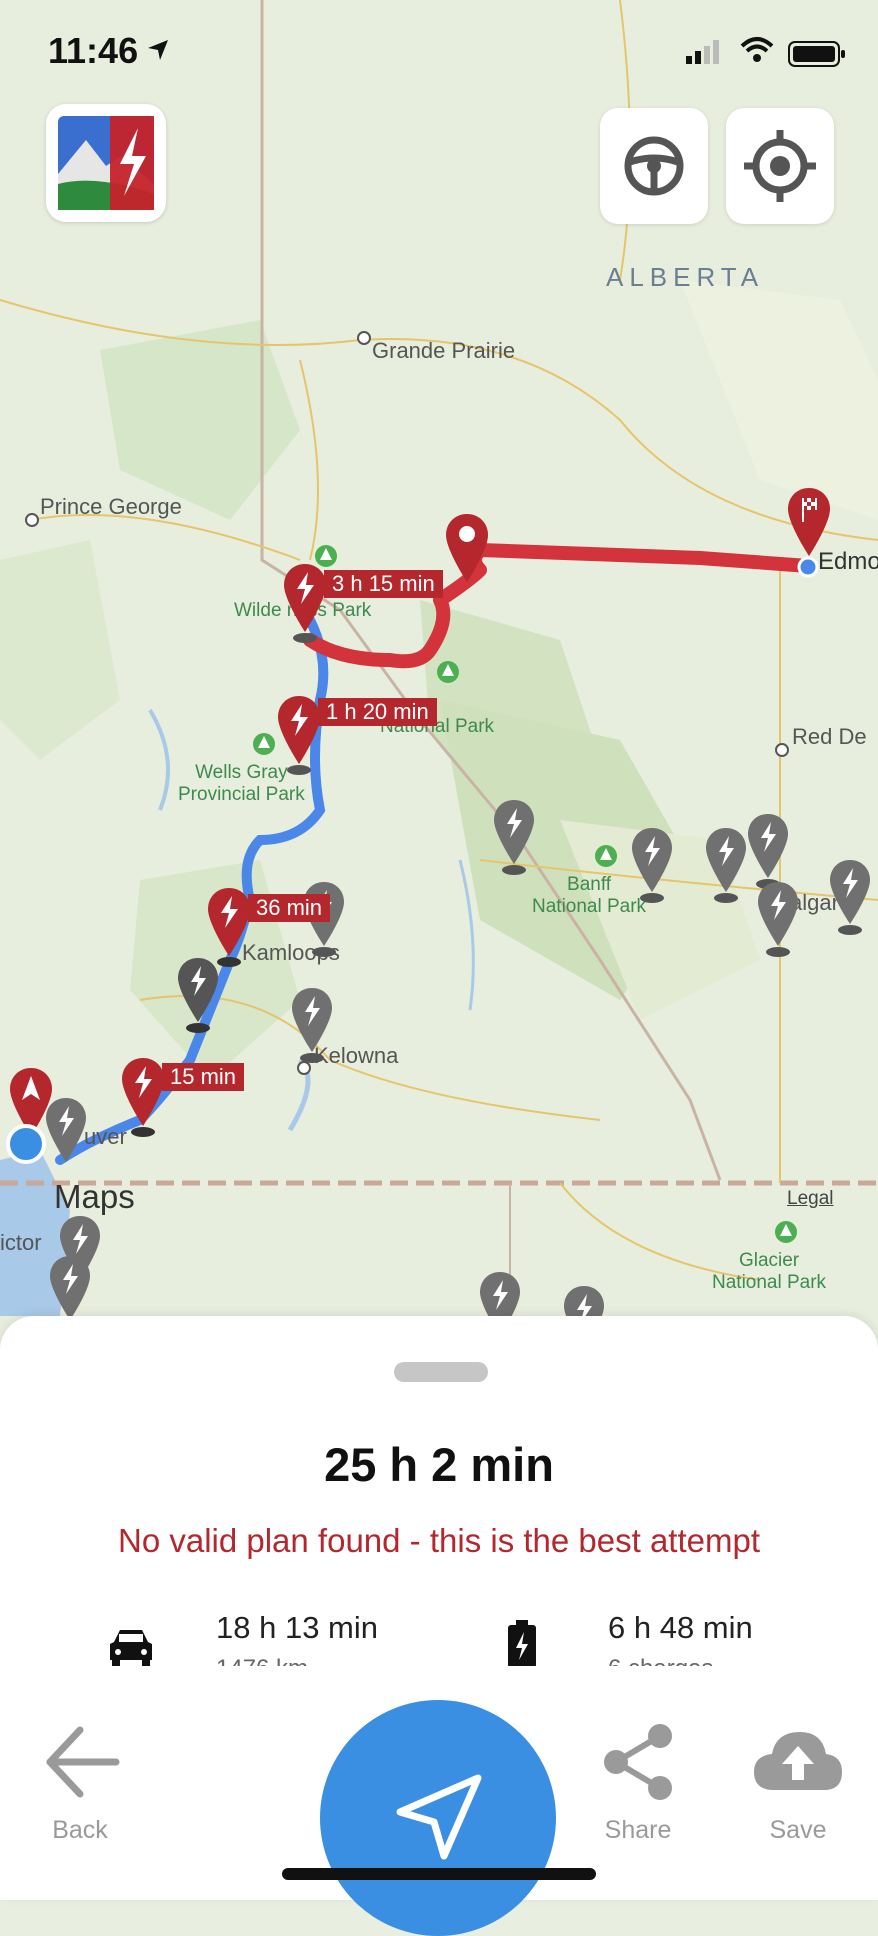 The height and width of the screenshot is (1936, 878). Describe the element at coordinates (685, 277) in the screenshot. I see `region-label: ALBERTA` at that location.